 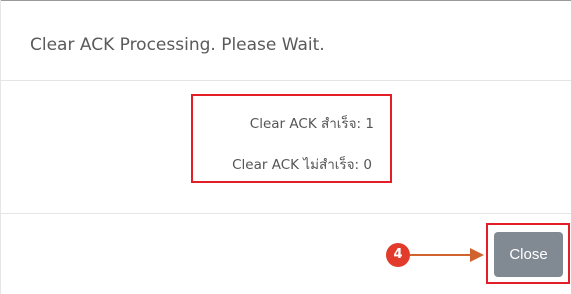 What do you see at coordinates (177, 45) in the screenshot?
I see `dialog-title: Clear ACK Processing. Please Wait.` at bounding box center [177, 45].